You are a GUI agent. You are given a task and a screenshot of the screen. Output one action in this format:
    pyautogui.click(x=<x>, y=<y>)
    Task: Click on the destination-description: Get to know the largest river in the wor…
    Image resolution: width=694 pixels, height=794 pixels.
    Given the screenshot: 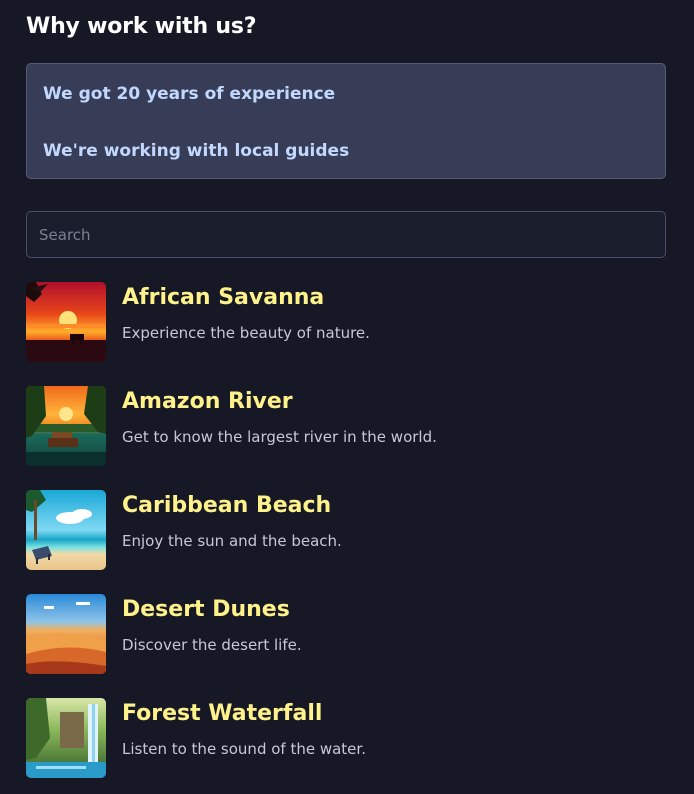 What is the action you would take?
    pyautogui.click(x=279, y=437)
    